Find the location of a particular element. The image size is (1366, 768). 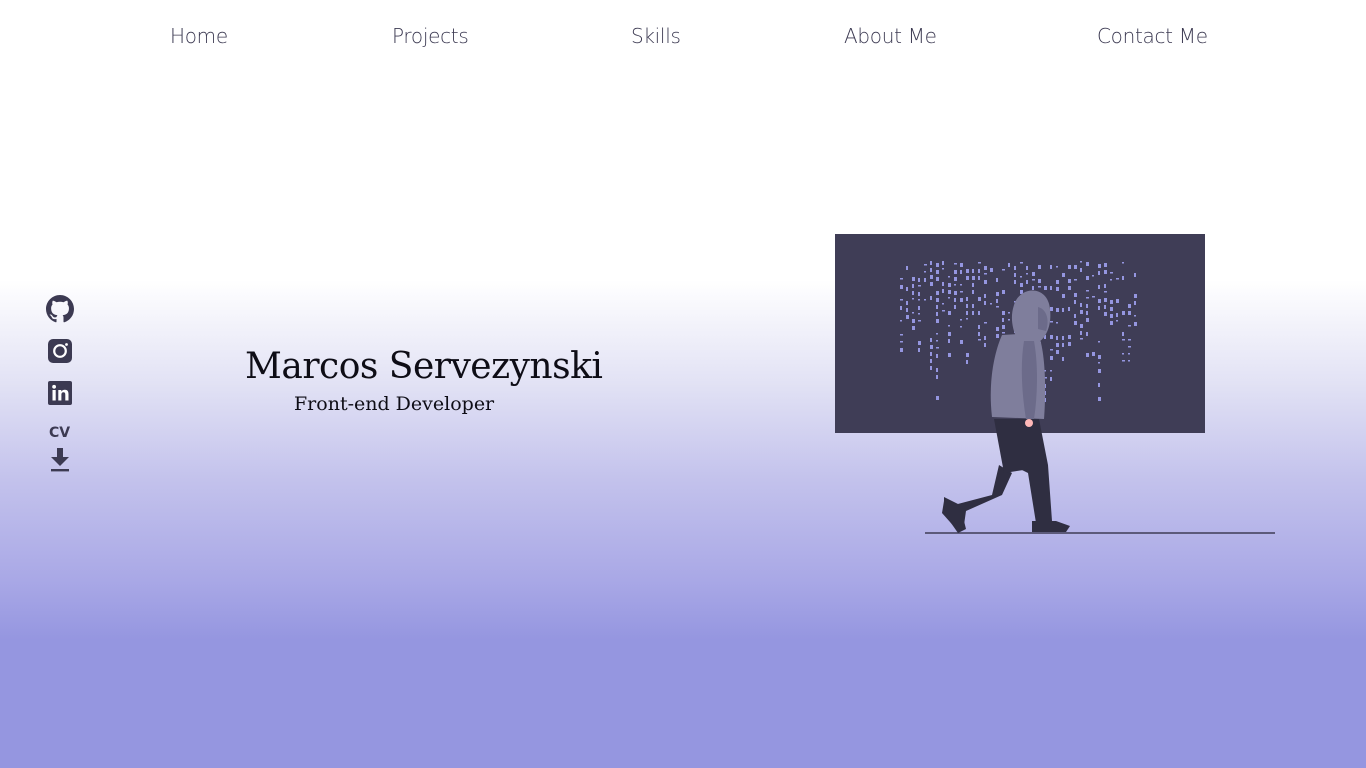

github-icon is located at coordinates (60, 309).